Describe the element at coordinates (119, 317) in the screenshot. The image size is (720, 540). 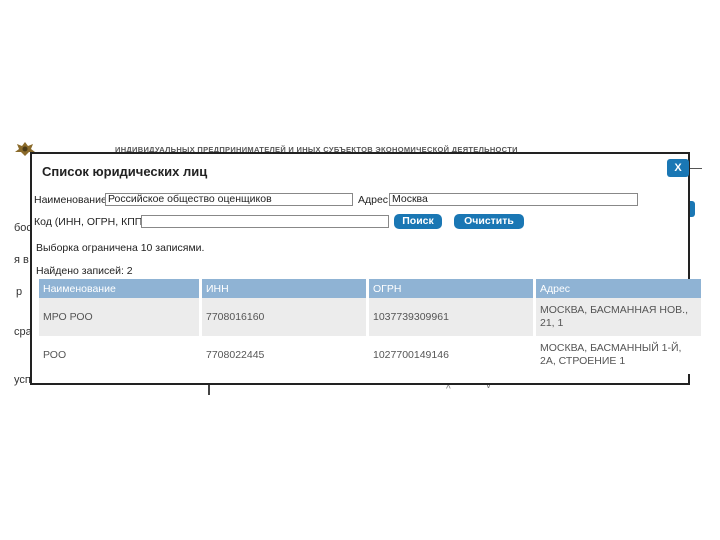
I see `cell-name: МРО РОО` at that location.